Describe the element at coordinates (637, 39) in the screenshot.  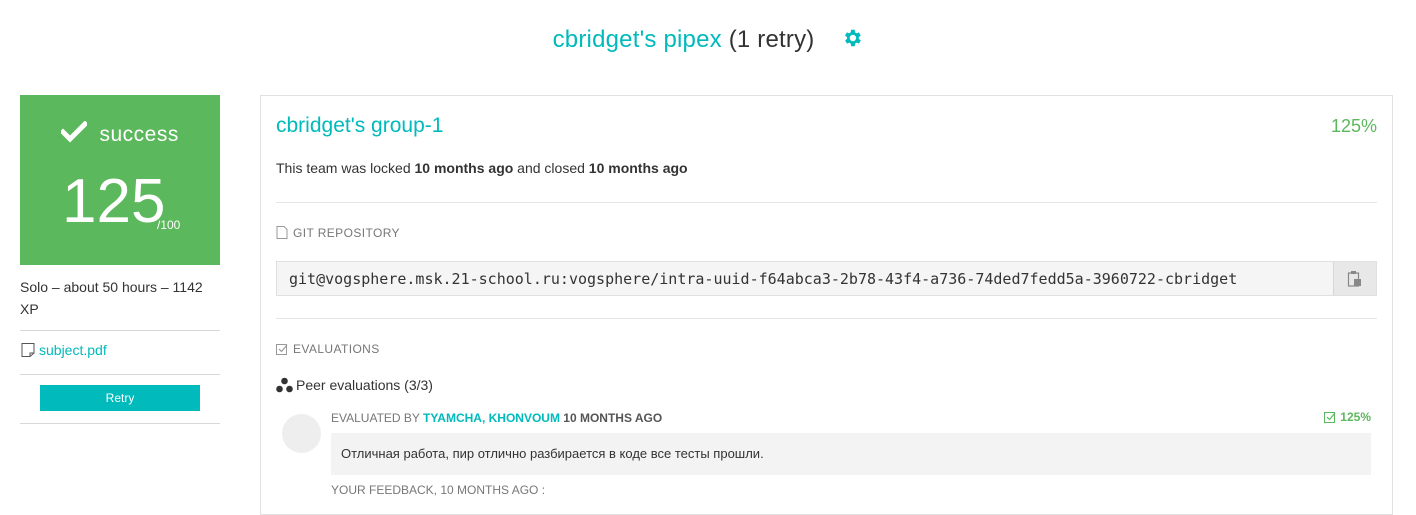
I see `project-title: cbridget's pipex` at that location.